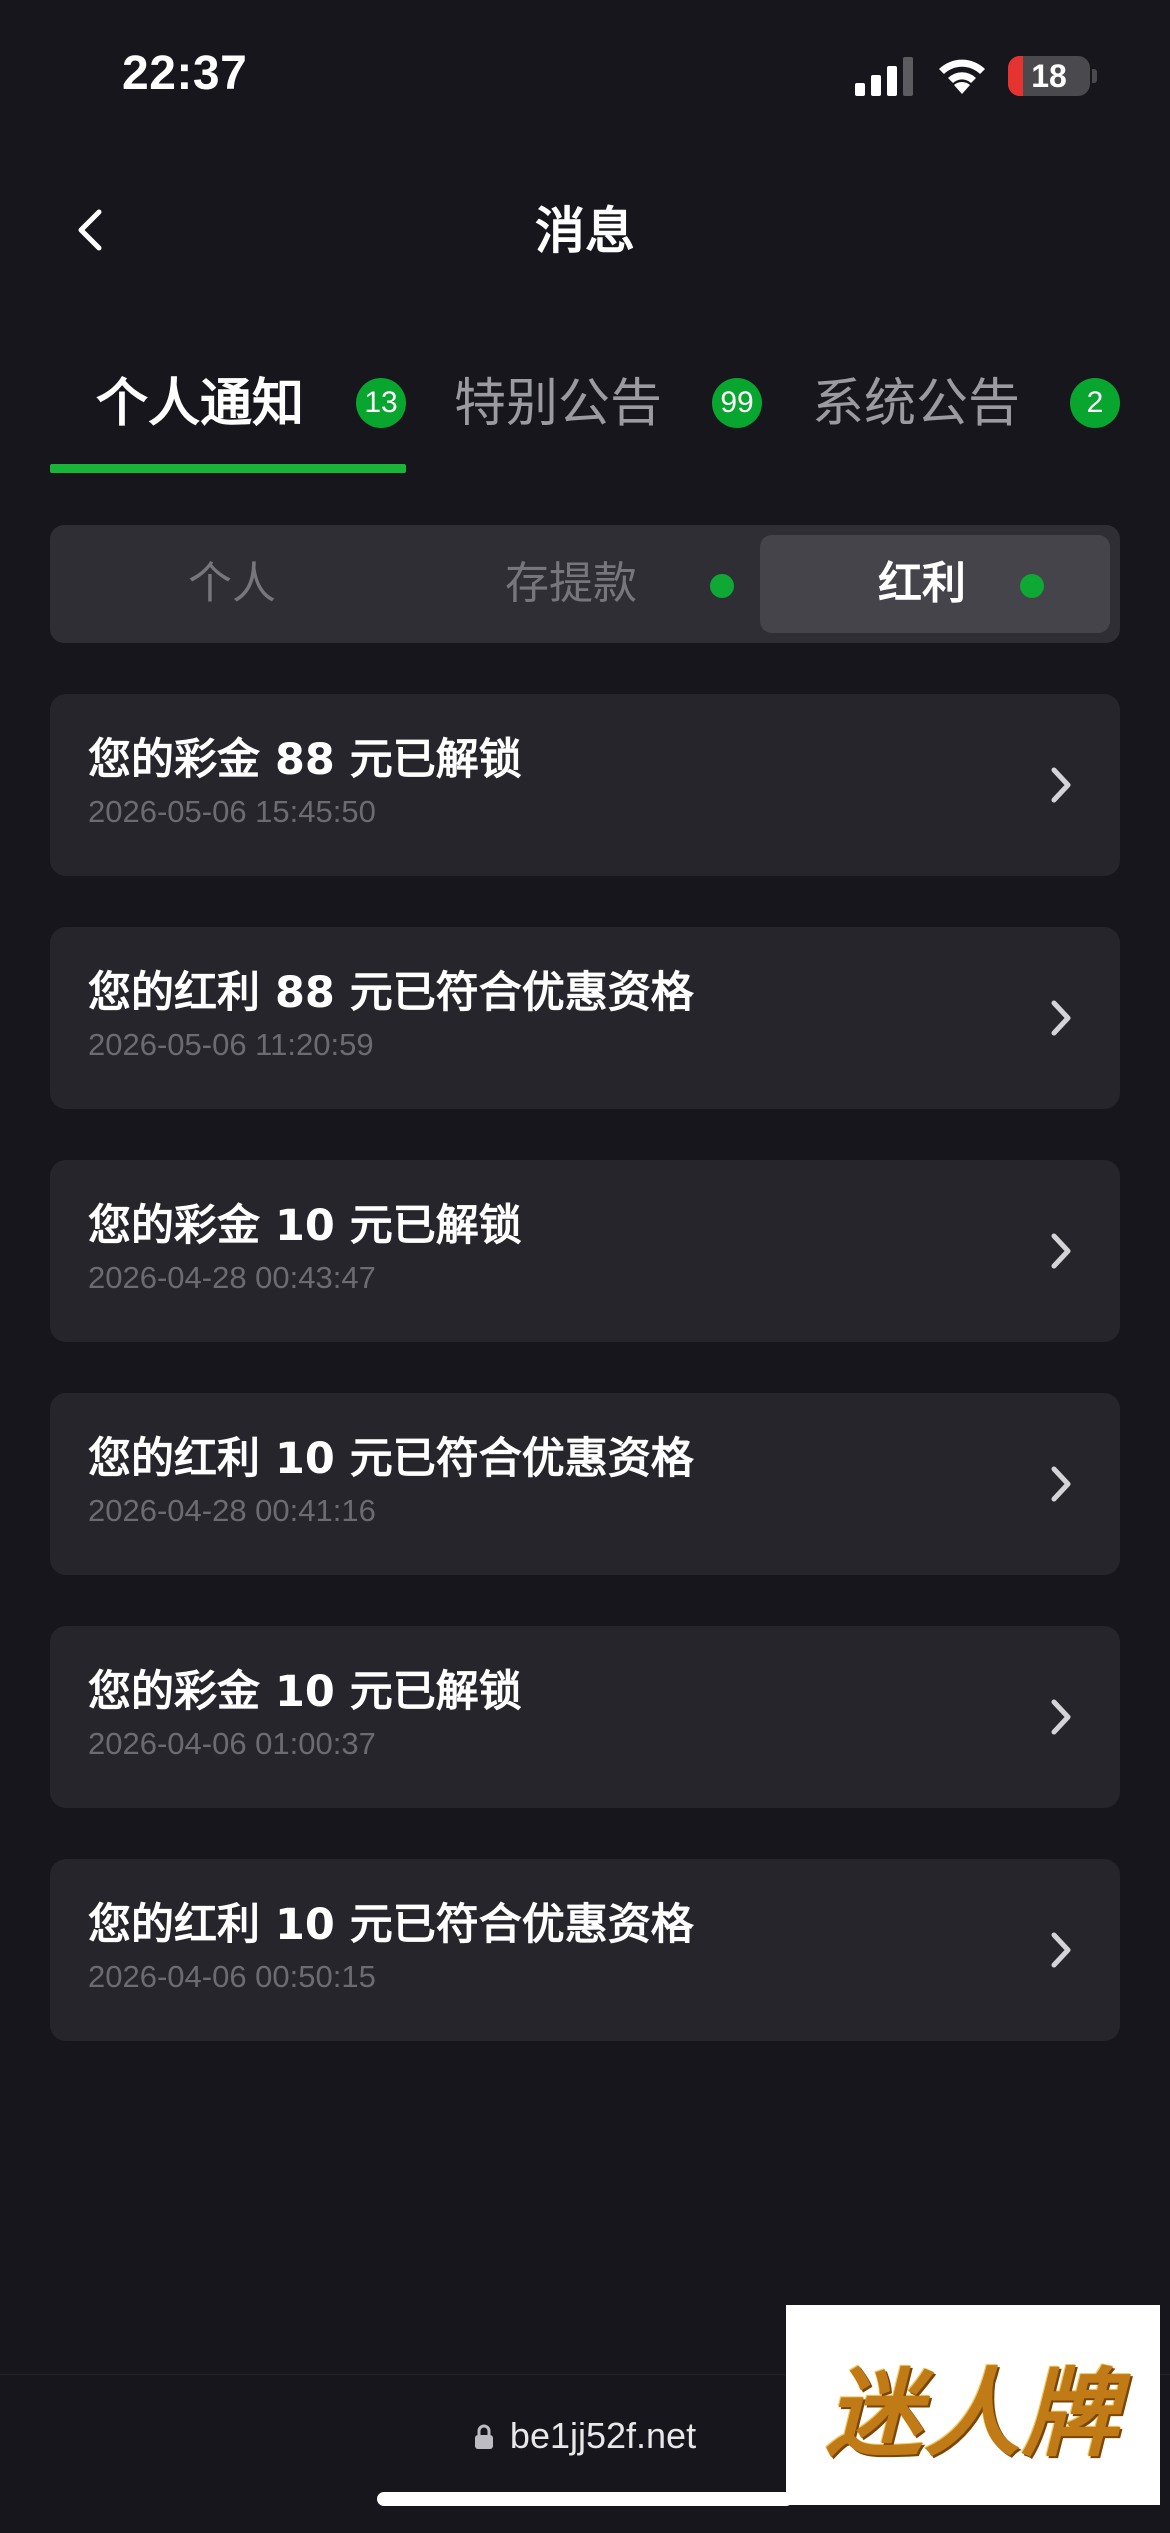 This screenshot has width=1170, height=2533. Describe the element at coordinates (232, 1976) in the screenshot. I see `message-timestamp: 2026-04-06 00:50:15` at that location.